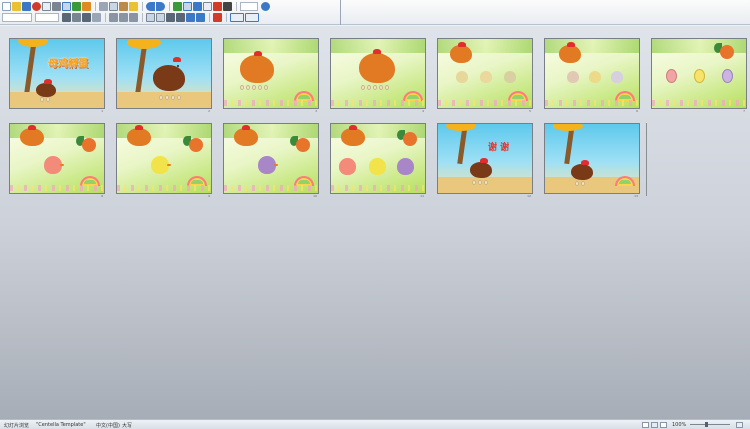 The width and height of the screenshot is (750, 429). I want to click on redo-icon, so click(160, 6).